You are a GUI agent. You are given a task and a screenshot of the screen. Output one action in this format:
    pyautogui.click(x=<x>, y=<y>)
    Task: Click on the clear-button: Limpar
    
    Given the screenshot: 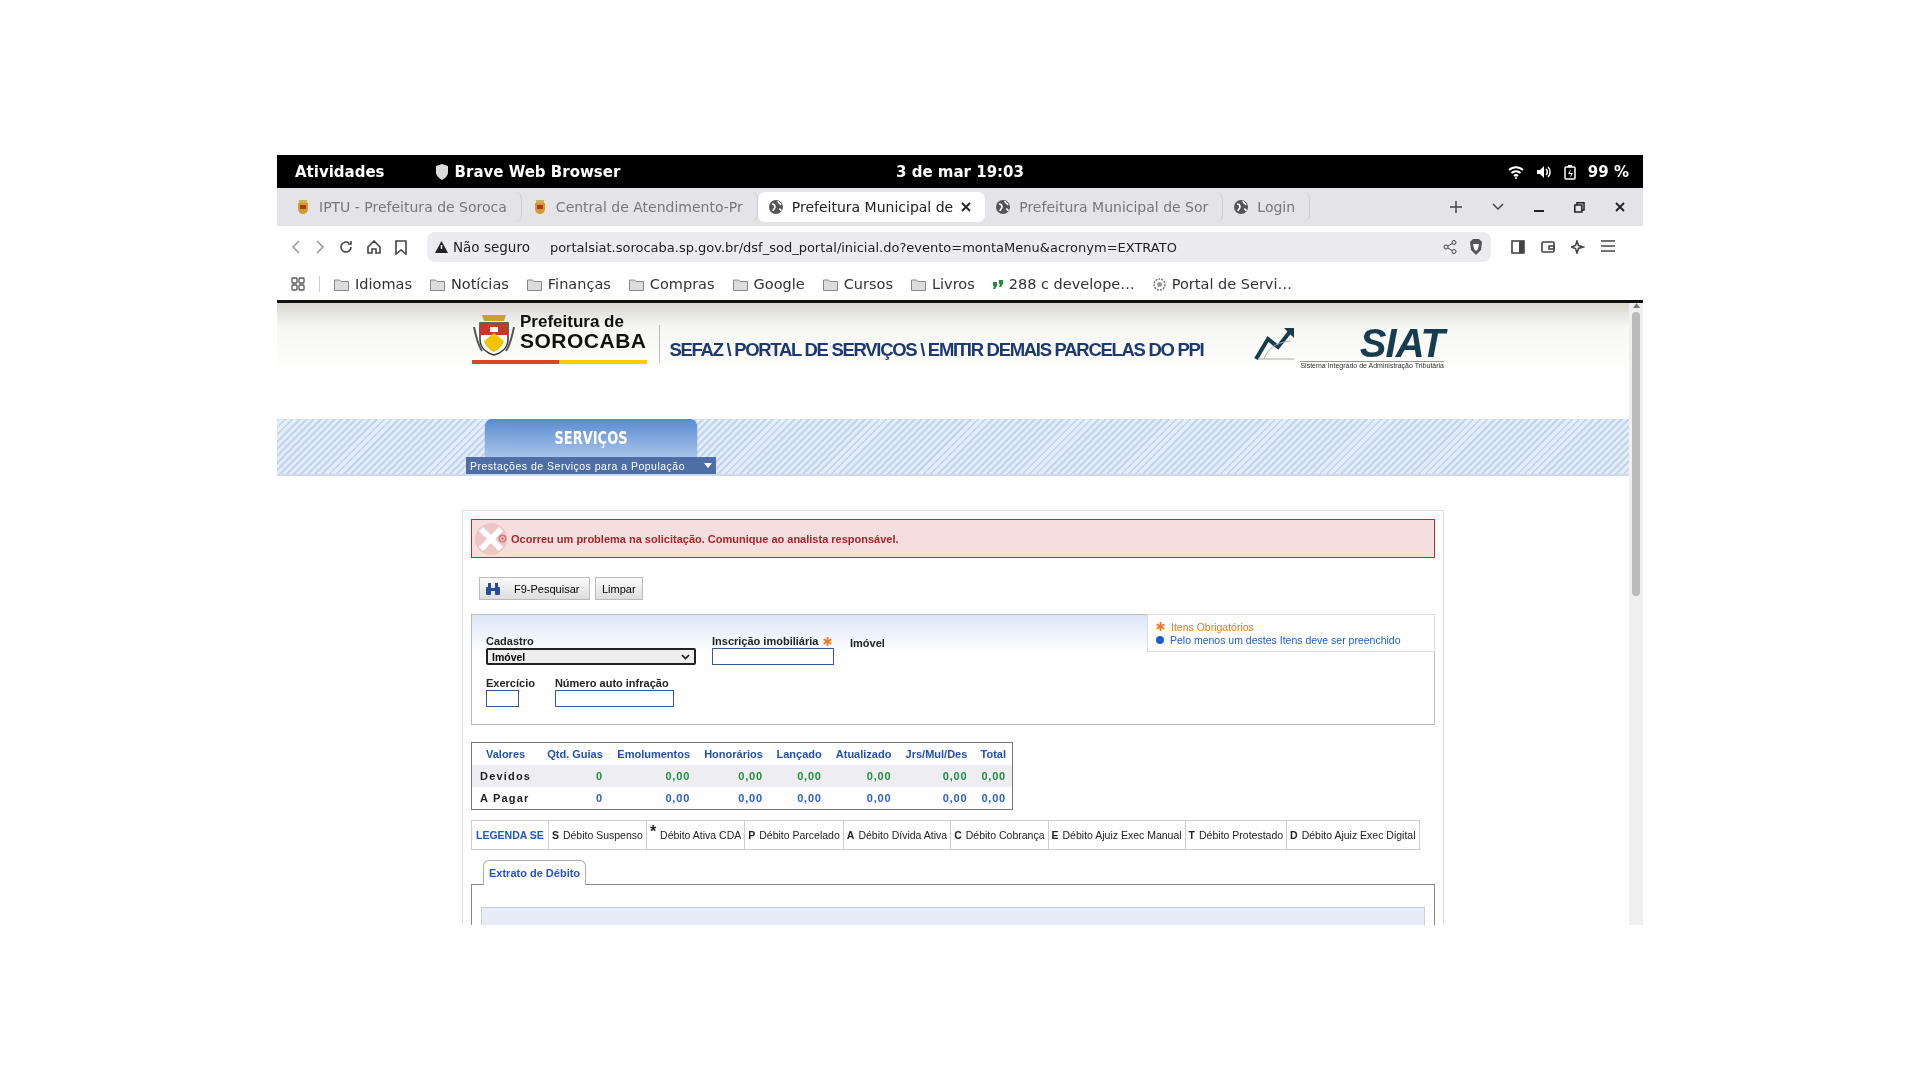 What is the action you would take?
    pyautogui.click(x=619, y=588)
    